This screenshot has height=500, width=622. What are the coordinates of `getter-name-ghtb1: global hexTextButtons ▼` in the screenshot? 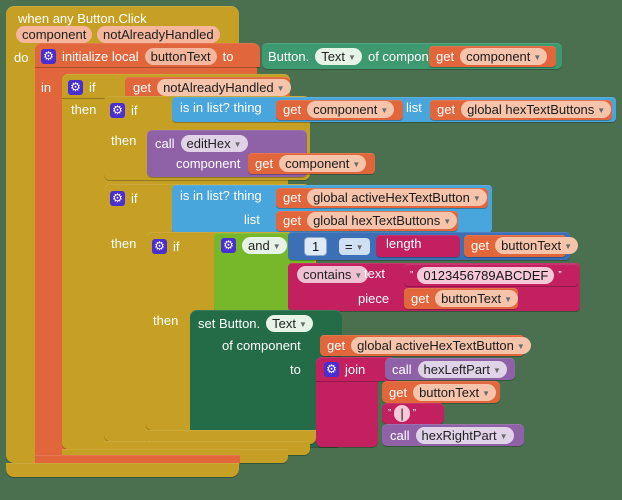 It's located at (536, 109).